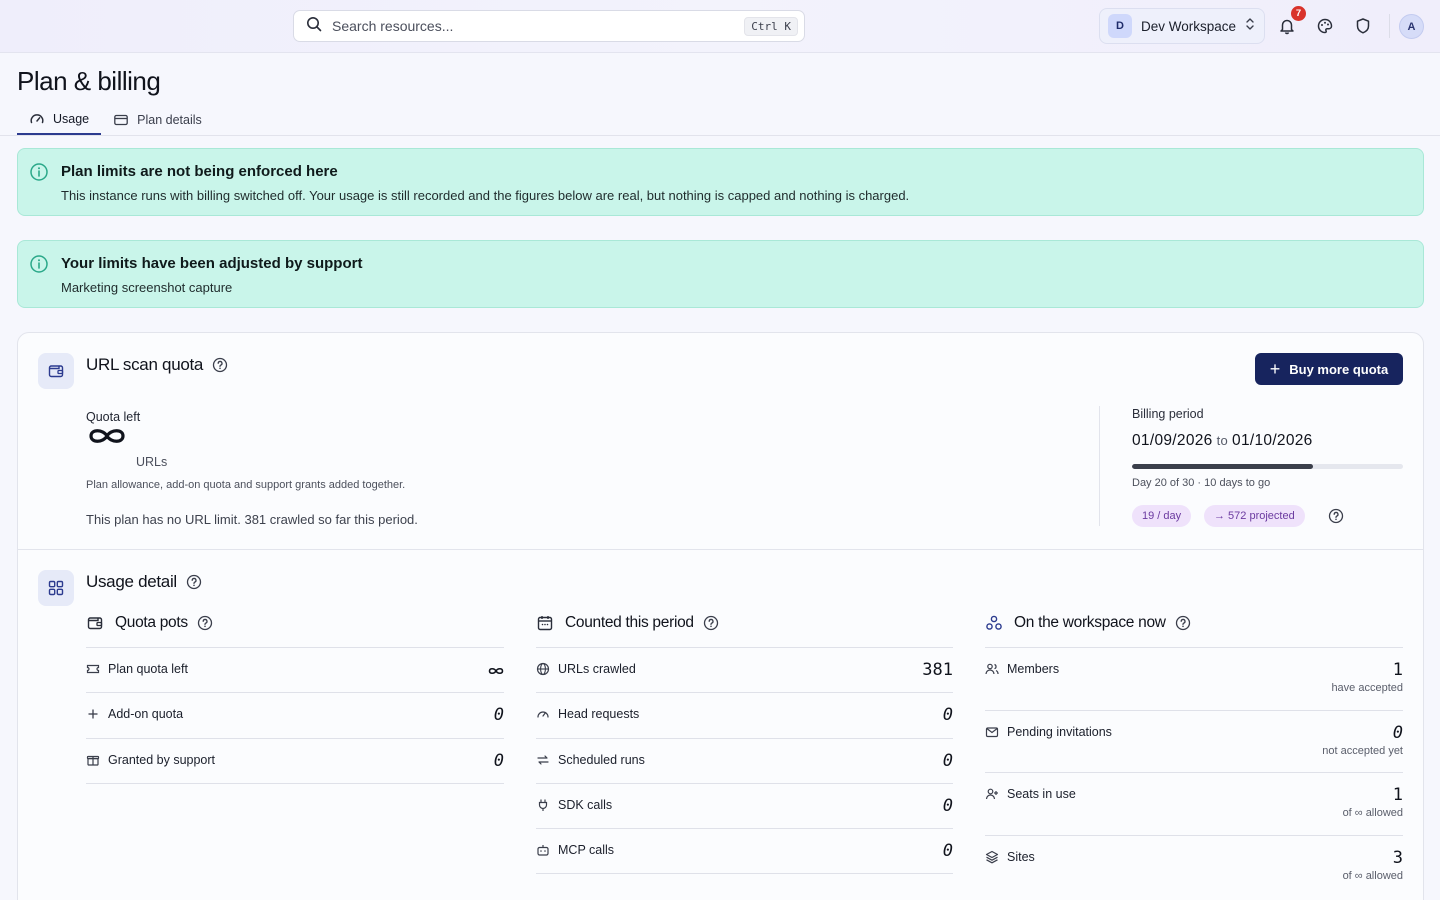  I want to click on billing-progress-fill, so click(1222, 466).